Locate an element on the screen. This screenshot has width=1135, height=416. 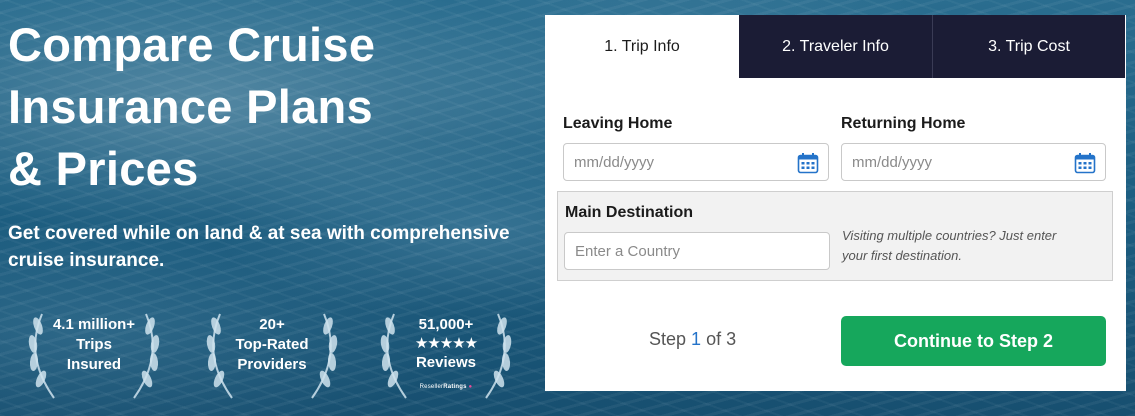
badge-stat: 4.1 million+ is located at coordinates (94, 324).